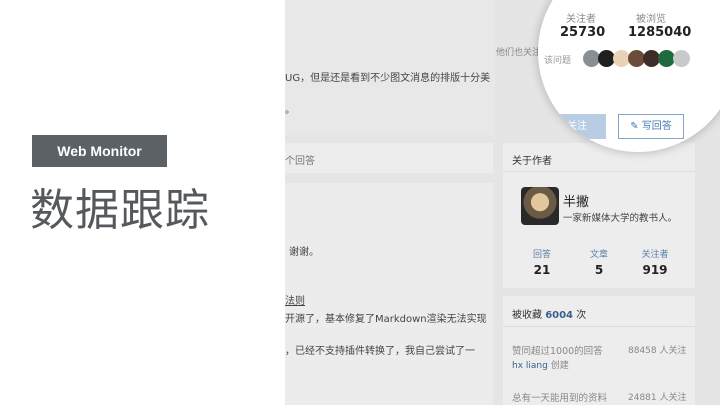 The width and height of the screenshot is (720, 405). What do you see at coordinates (655, 253) in the screenshot?
I see `author-stat-followers-label: 关注者` at bounding box center [655, 253].